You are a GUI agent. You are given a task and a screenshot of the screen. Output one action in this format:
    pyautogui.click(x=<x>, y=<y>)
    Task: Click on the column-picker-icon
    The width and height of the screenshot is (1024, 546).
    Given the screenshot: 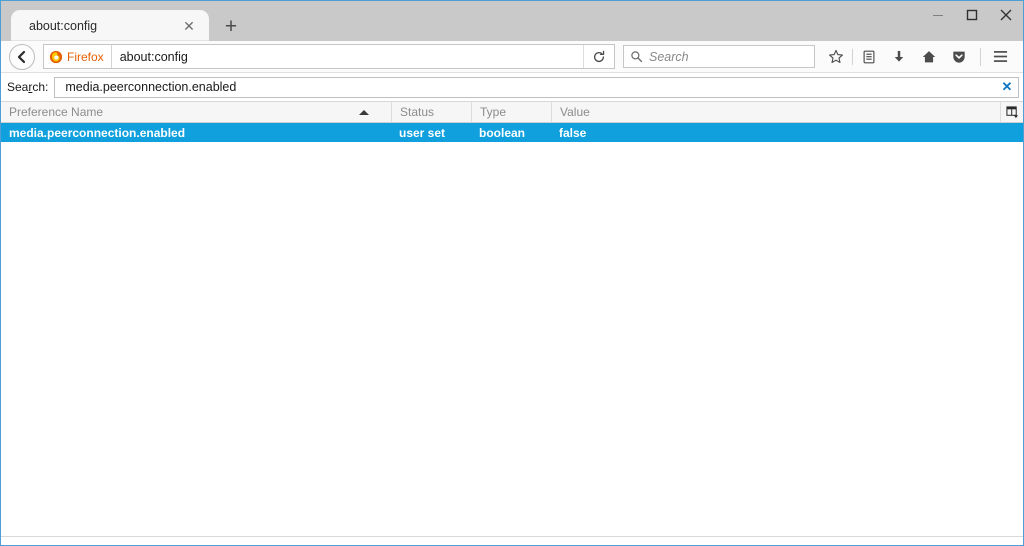 What is the action you would take?
    pyautogui.click(x=1011, y=111)
    